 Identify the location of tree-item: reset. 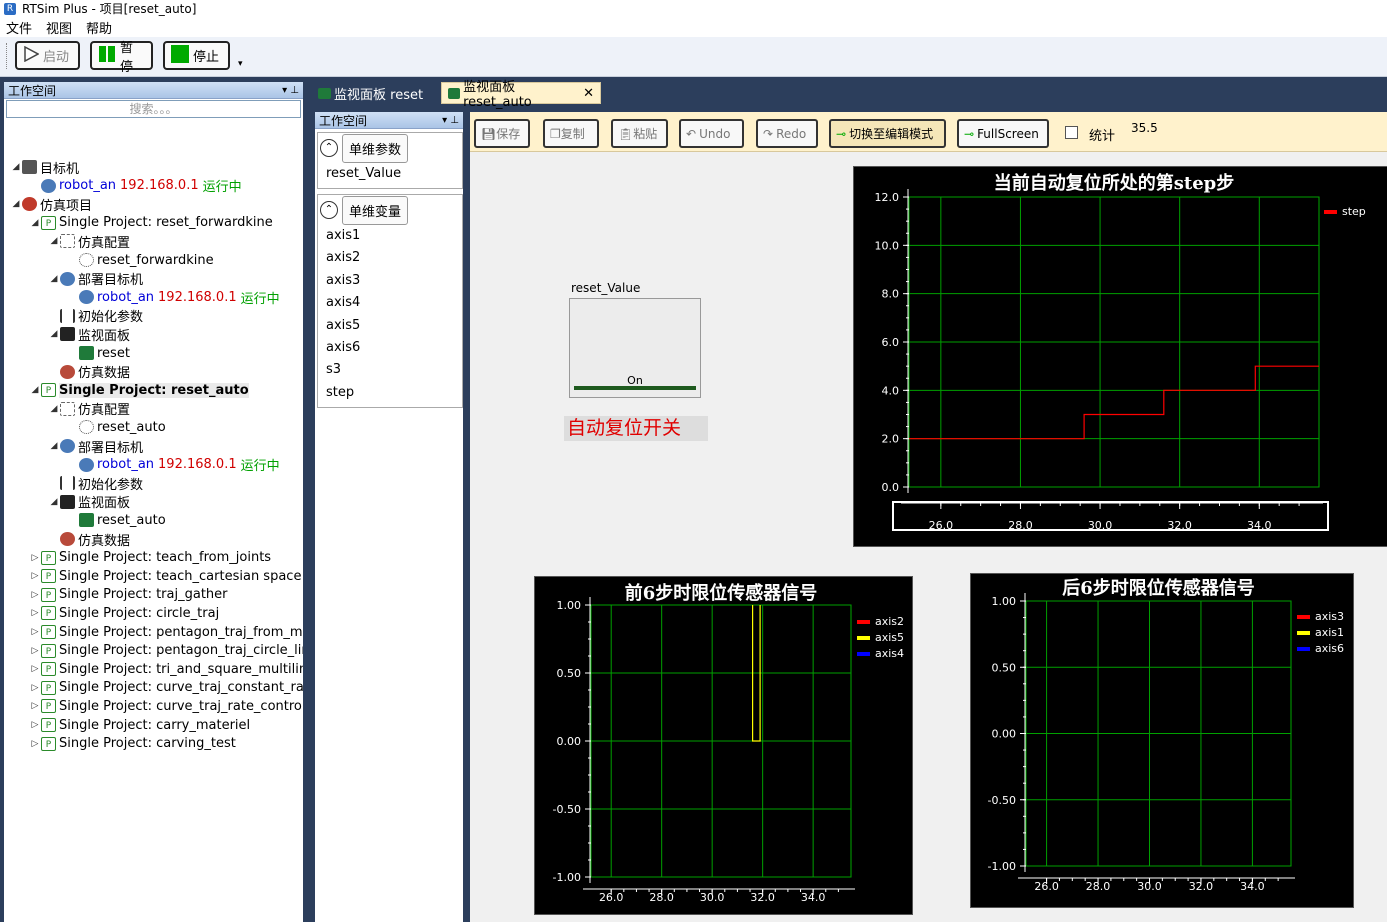
(98, 353).